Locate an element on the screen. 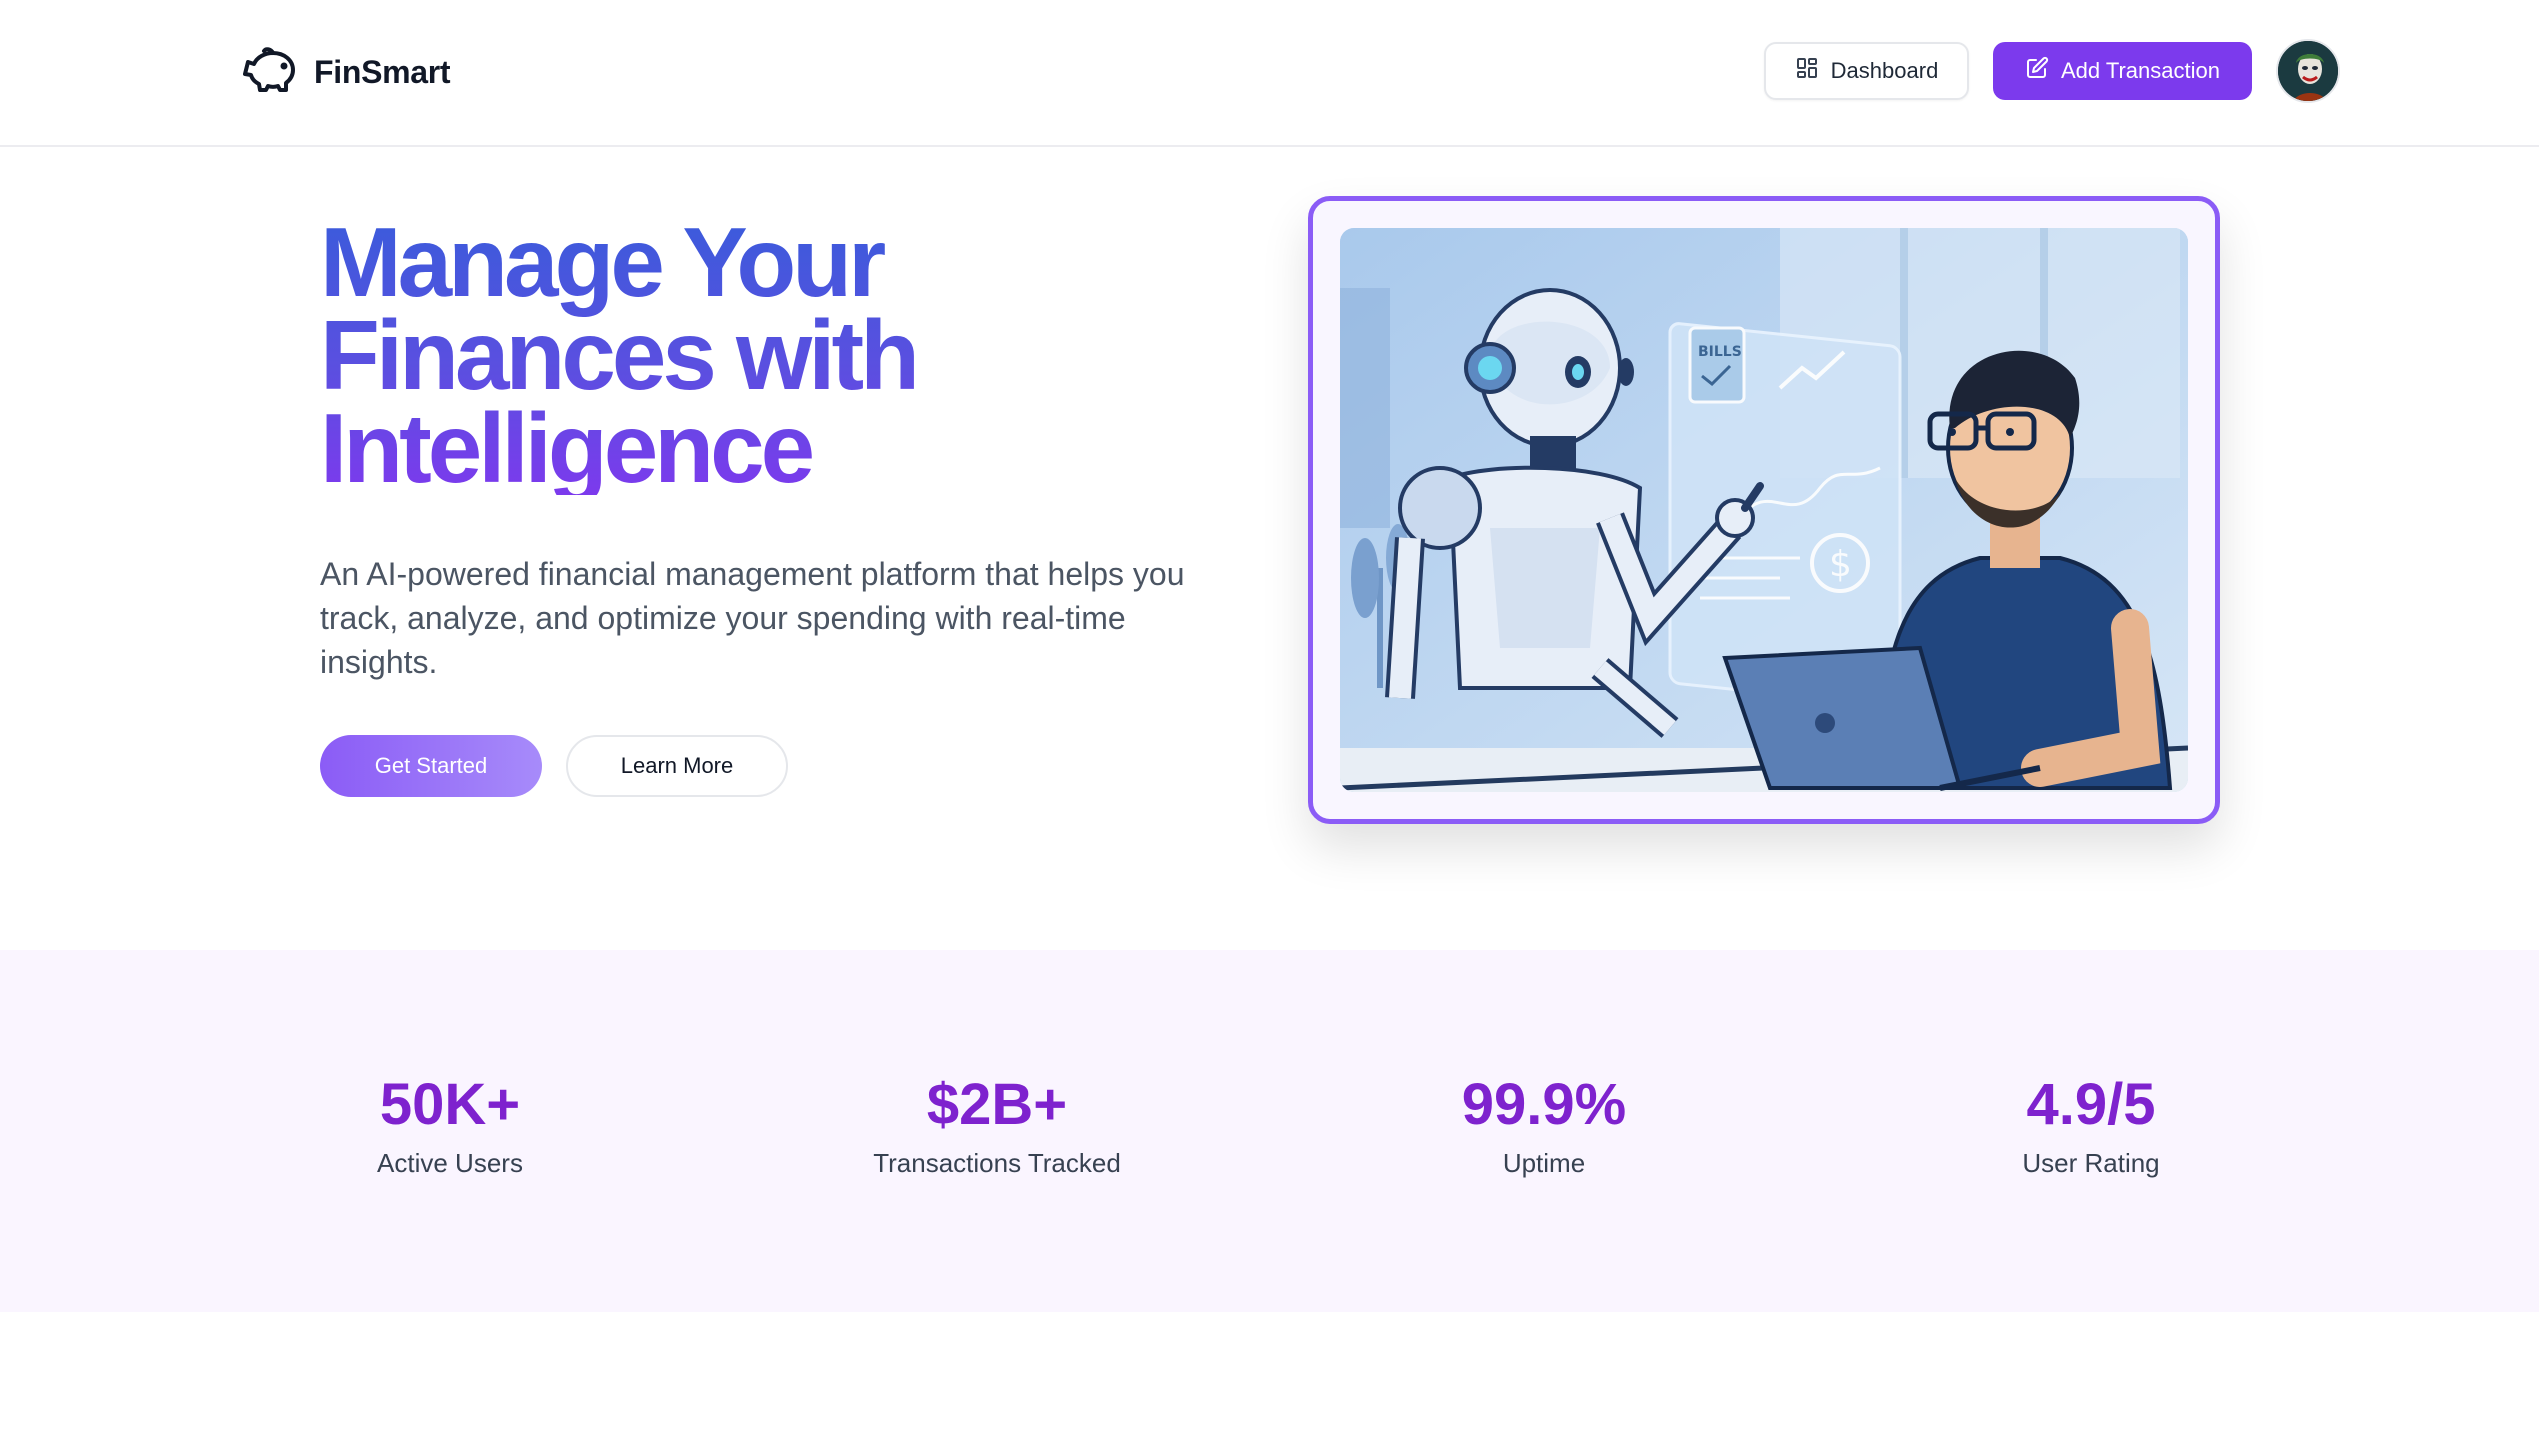 This screenshot has height=1450, width=2539. user-avatar is located at coordinates (2308, 71).